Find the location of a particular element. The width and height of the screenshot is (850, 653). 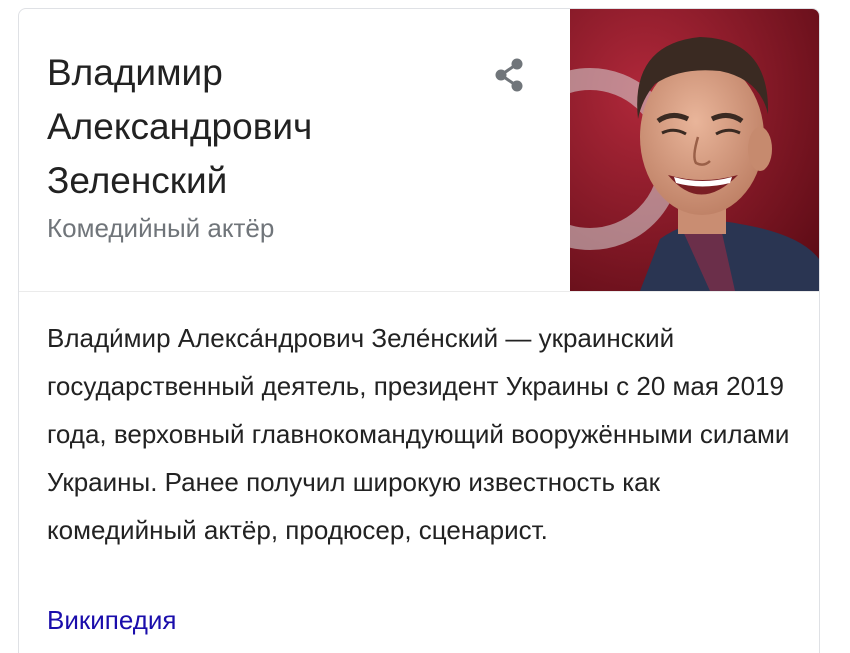

wikipedia-link: Википедия is located at coordinates (112, 620).